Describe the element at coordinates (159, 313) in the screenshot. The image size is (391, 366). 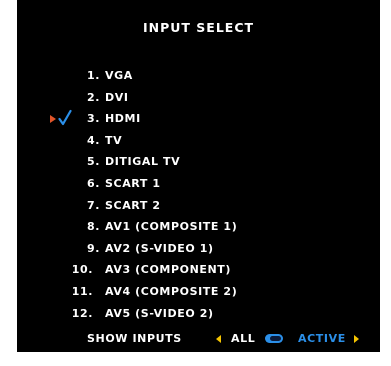
I see `item-label: AV5 (S-VIDEO 2)` at that location.